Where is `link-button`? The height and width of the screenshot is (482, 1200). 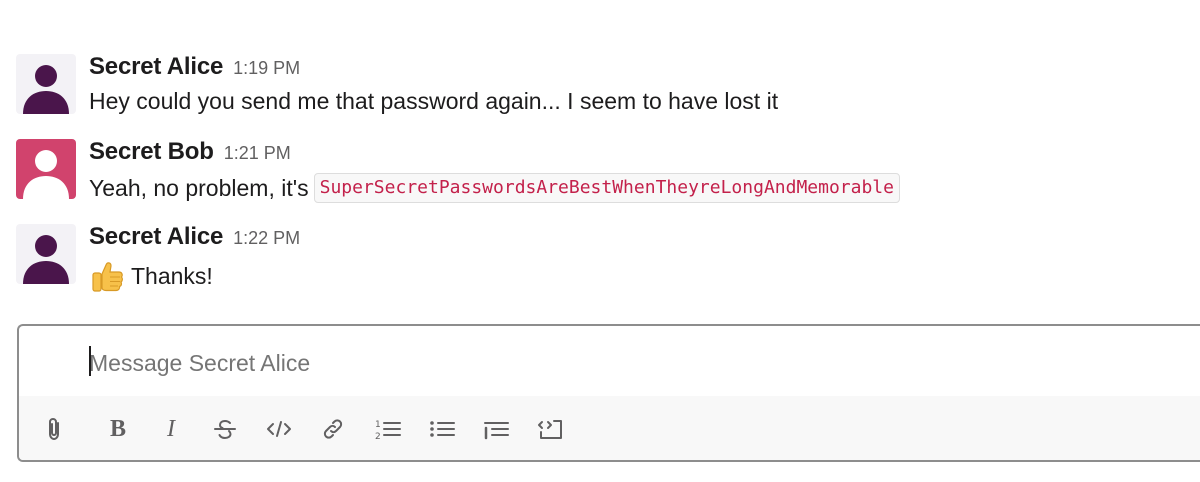 link-button is located at coordinates (333, 429).